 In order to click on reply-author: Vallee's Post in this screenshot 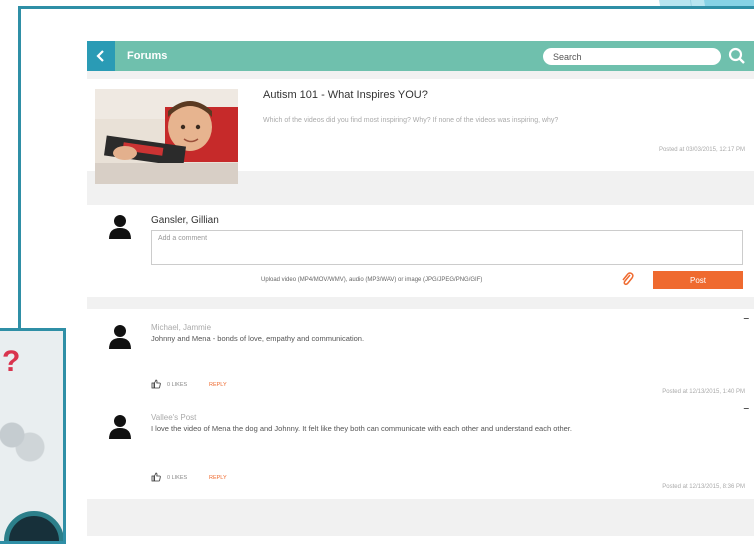, I will do `click(174, 417)`.